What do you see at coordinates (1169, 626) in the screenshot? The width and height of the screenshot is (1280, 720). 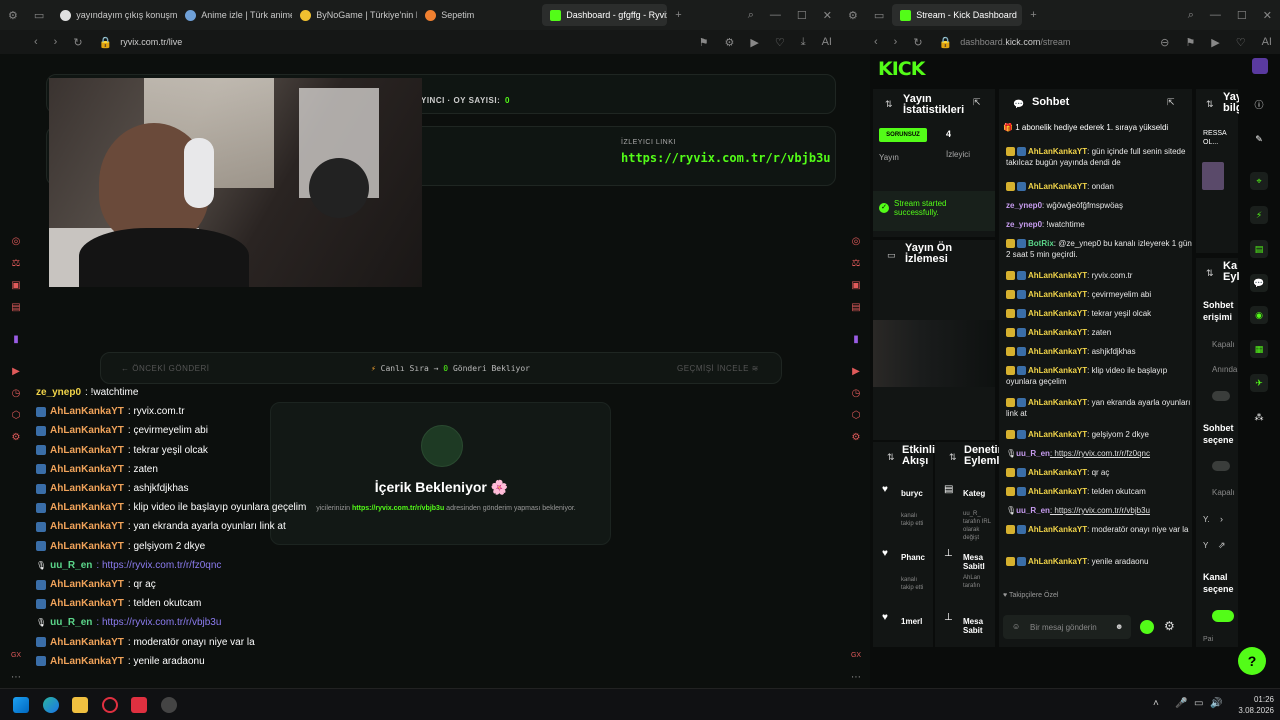 I see `chat-settings-icon: ⚙` at bounding box center [1169, 626].